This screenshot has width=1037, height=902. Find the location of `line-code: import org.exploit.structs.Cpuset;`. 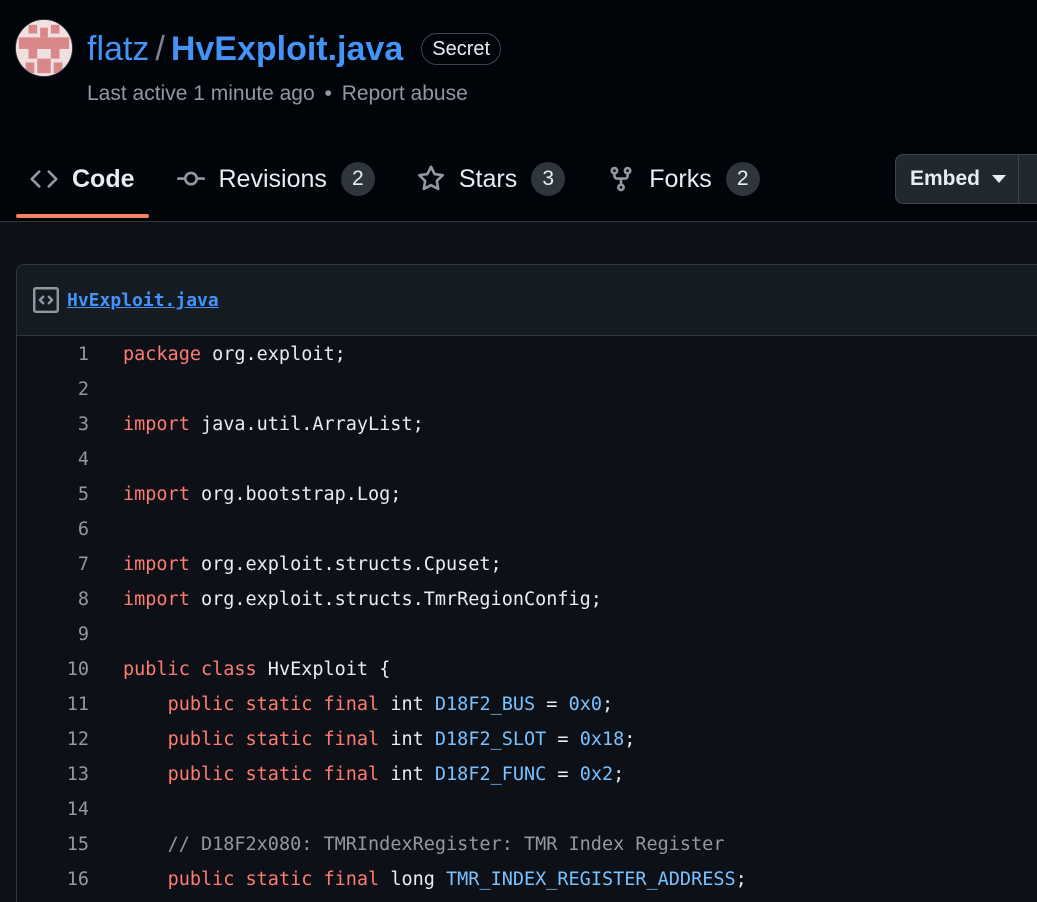

line-code: import org.exploit.structs.Cpuset; is located at coordinates (295, 564).